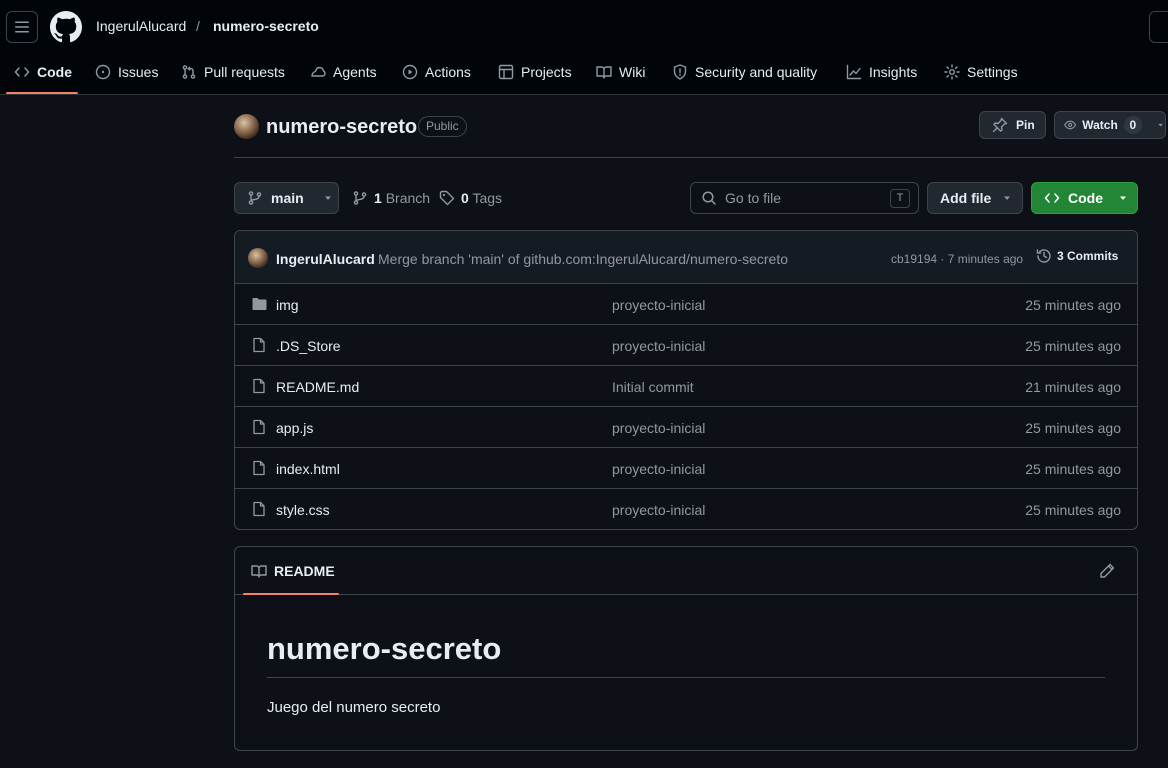 This screenshot has width=1168, height=768. What do you see at coordinates (957, 259) in the screenshot?
I see `commit-hash-time: cb19194 · 7 minutes ago` at bounding box center [957, 259].